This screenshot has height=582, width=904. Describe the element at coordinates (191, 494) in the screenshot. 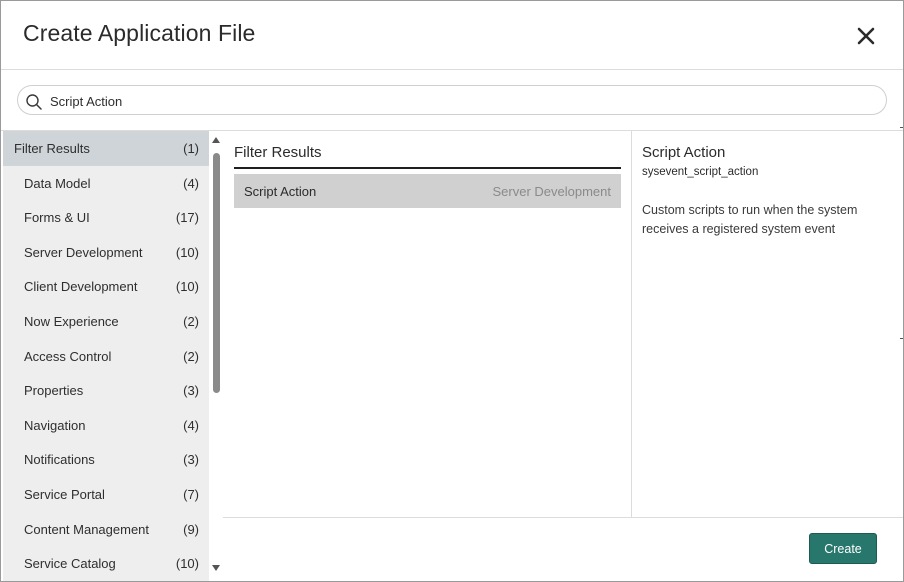

I see `sidebar-item-count: (7)` at that location.